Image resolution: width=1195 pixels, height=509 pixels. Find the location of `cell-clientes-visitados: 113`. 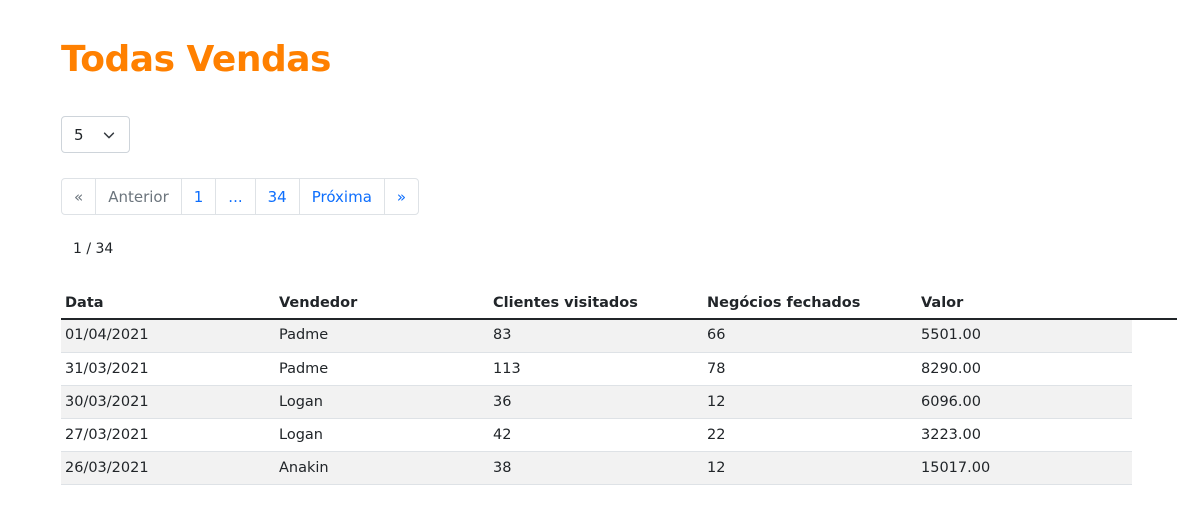

cell-clientes-visitados: 113 is located at coordinates (596, 369).